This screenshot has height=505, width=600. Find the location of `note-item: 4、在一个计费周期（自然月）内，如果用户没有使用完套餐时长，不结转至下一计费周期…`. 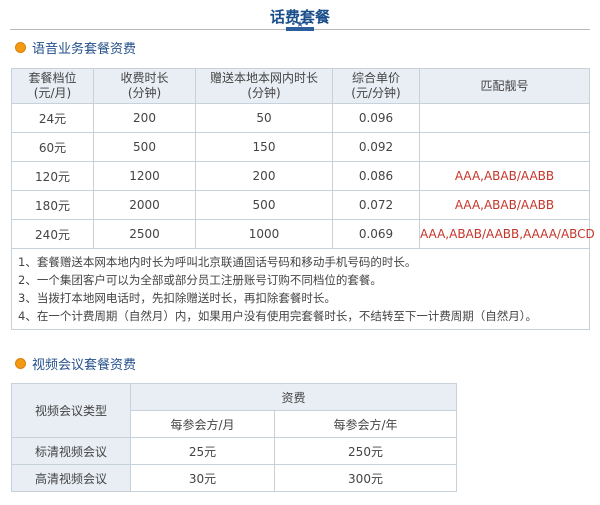

note-item: 4、在一个计费周期（自然月）内，如果用户没有使用完套餐时长，不结转至下一计费周期… is located at coordinates (278, 316).